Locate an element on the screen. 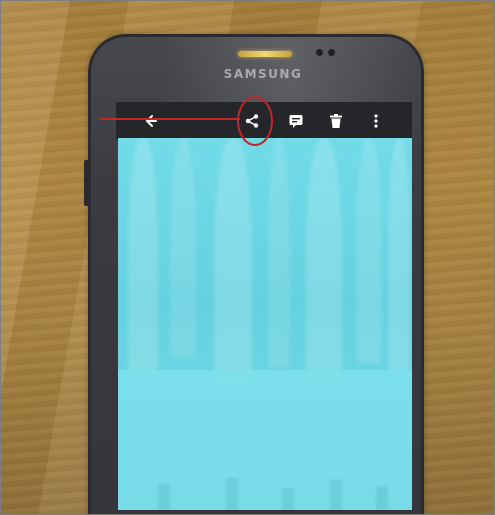 The height and width of the screenshot is (515, 495). annotation-highlight-ring is located at coordinates (255, 121).